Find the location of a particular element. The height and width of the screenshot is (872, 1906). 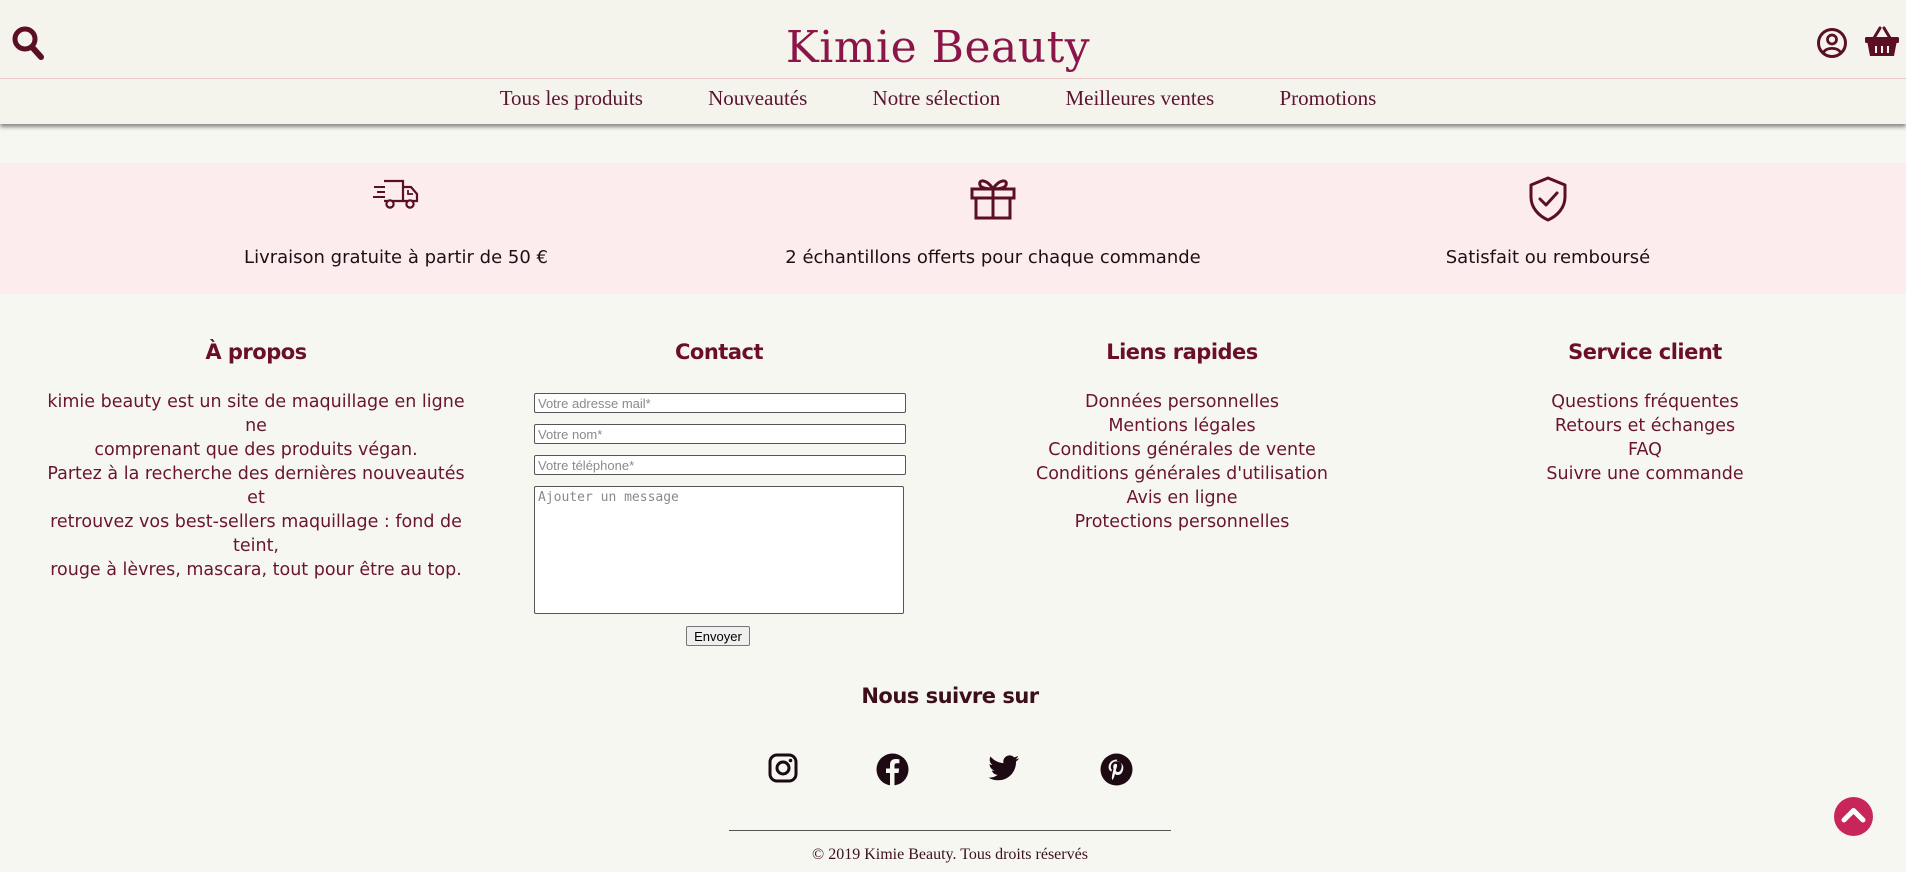

send-button: Envoyer is located at coordinates (718, 636).